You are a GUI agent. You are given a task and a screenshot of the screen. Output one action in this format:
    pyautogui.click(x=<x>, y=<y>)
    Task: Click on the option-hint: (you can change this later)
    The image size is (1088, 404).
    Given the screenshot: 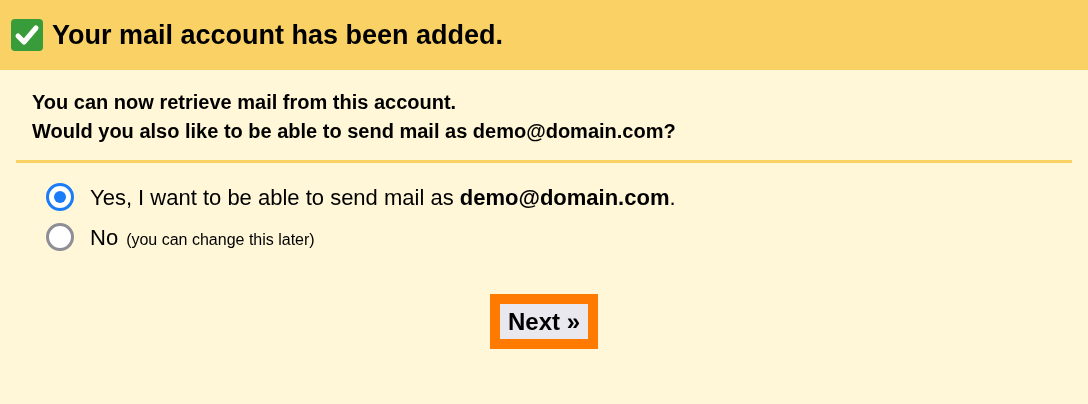 What is the action you would take?
    pyautogui.click(x=220, y=239)
    